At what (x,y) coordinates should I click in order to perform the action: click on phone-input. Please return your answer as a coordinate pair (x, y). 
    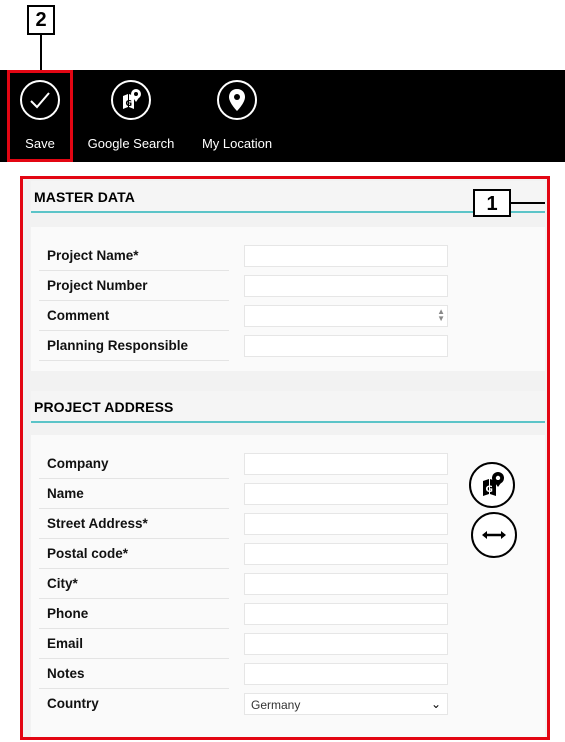
    Looking at the image, I should click on (346, 614).